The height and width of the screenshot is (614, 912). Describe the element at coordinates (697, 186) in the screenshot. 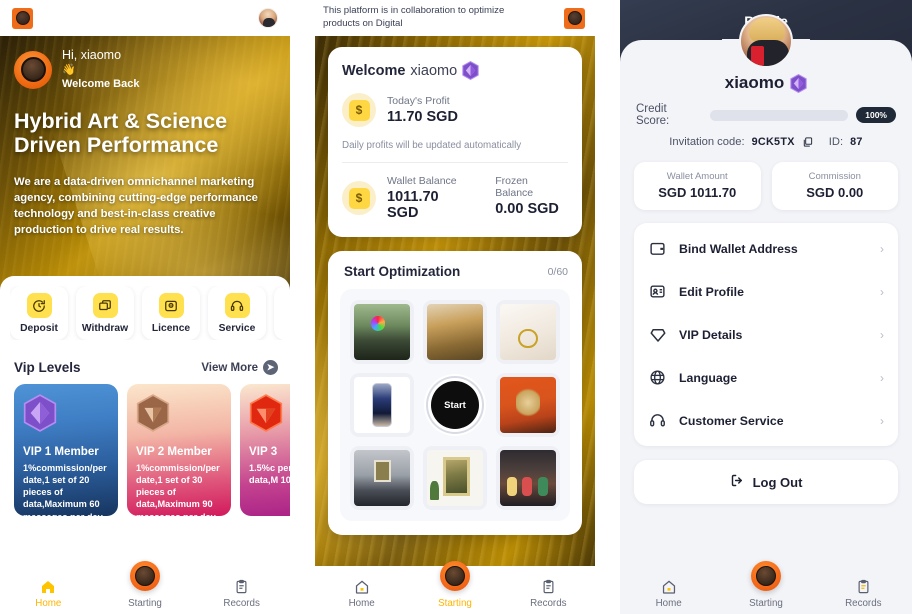

I see `stat-wallet-amount: Wallet Amount SGD 1011.70` at that location.